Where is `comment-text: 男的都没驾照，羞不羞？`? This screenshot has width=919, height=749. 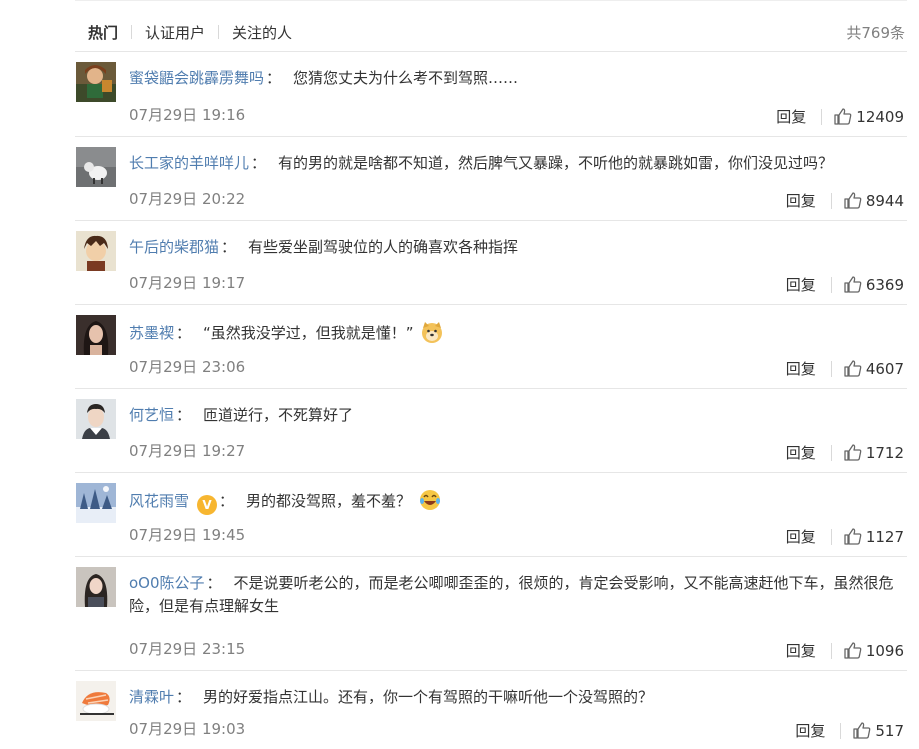 comment-text: 男的都没驾照，羞不羞？ is located at coordinates (329, 501).